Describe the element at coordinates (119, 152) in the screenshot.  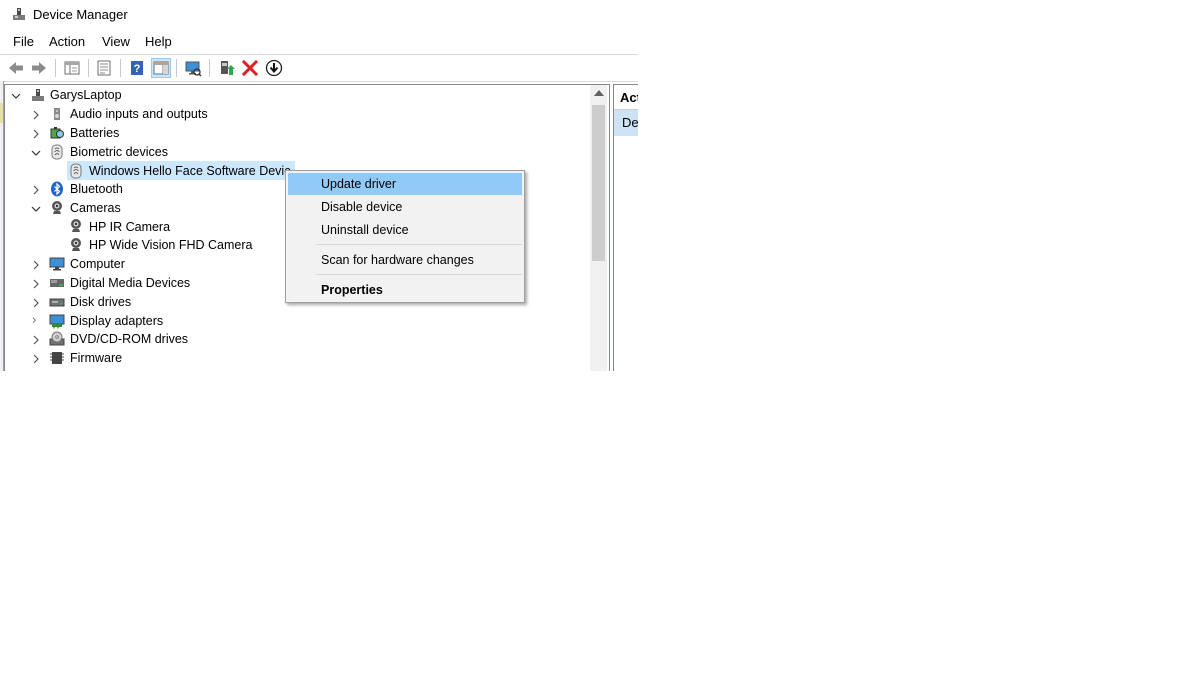
I see `tree-item-label: Biometric devices` at that location.